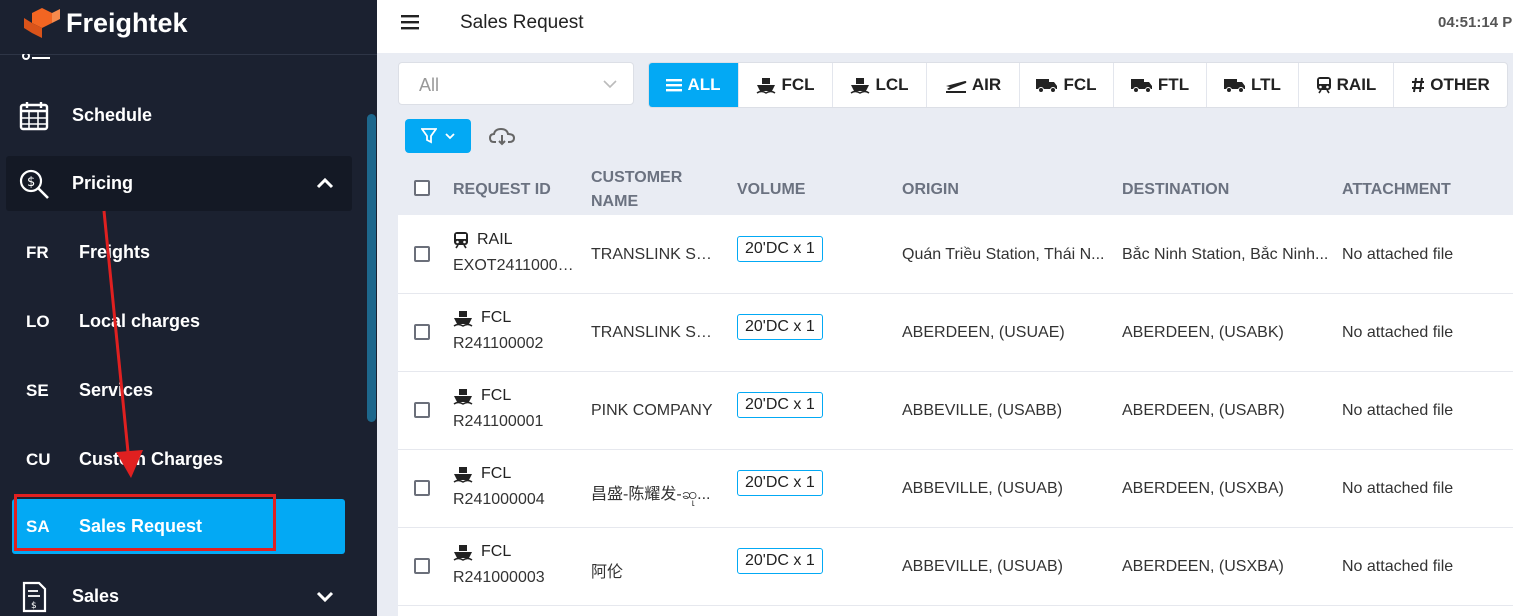 The height and width of the screenshot is (616, 1513). Describe the element at coordinates (178, 252) in the screenshot. I see `sidebar-subitem-freights: FR Freights` at that location.